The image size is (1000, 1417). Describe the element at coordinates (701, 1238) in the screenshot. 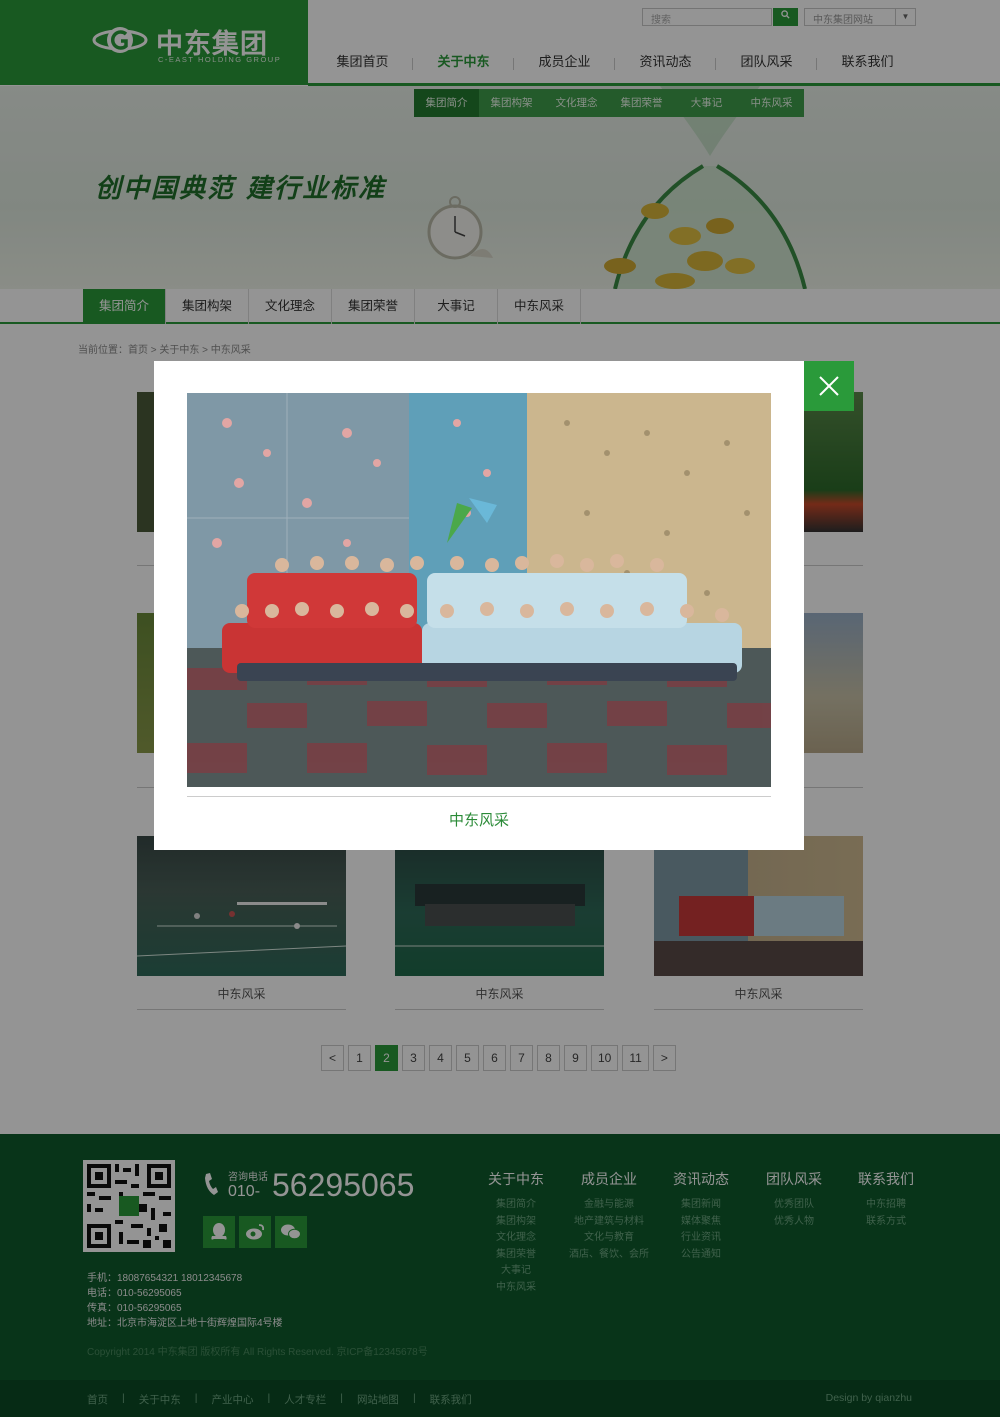

I see `footer-link: 行业资讯` at that location.